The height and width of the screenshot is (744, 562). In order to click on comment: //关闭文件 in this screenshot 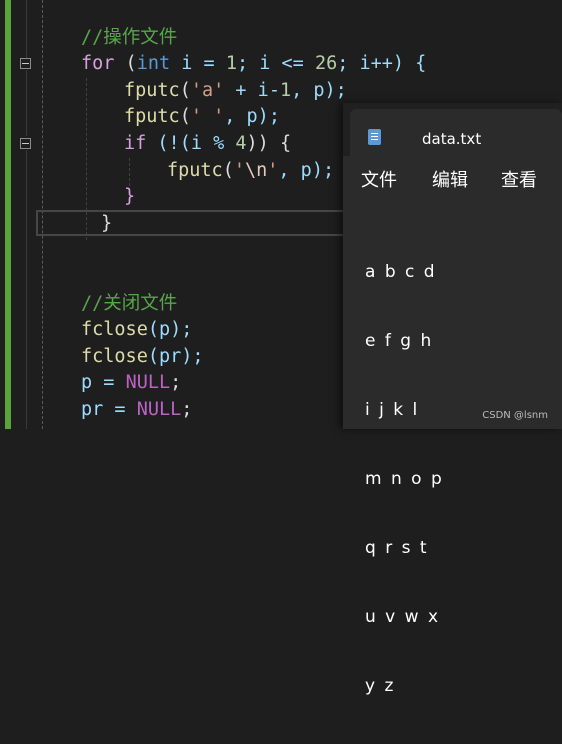, I will do `click(129, 303)`.